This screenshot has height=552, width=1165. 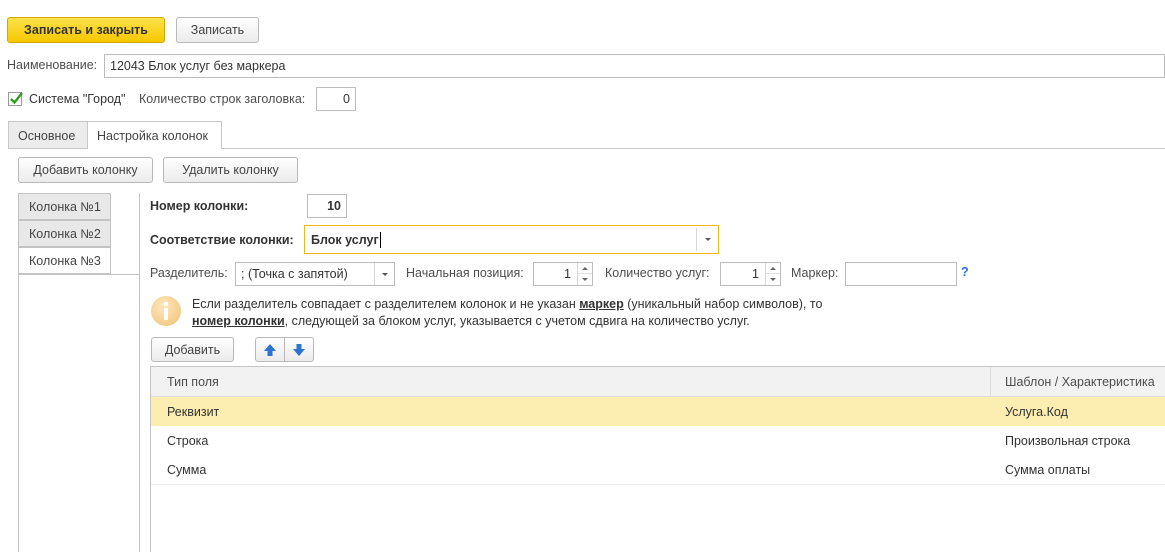 What do you see at coordinates (584, 274) in the screenshot?
I see `start-position-stepper` at bounding box center [584, 274].